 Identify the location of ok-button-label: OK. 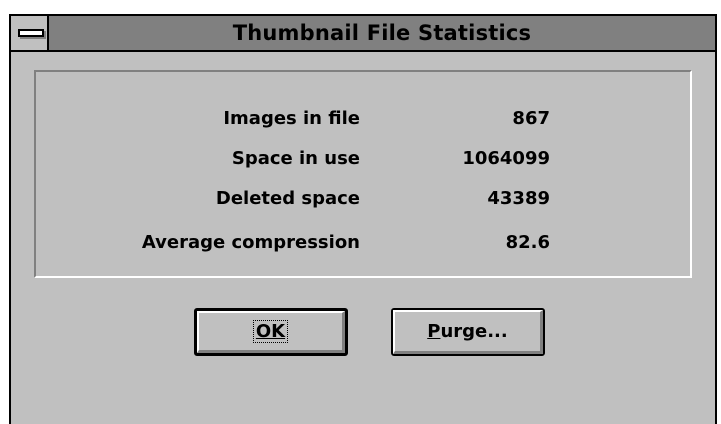
(270, 331).